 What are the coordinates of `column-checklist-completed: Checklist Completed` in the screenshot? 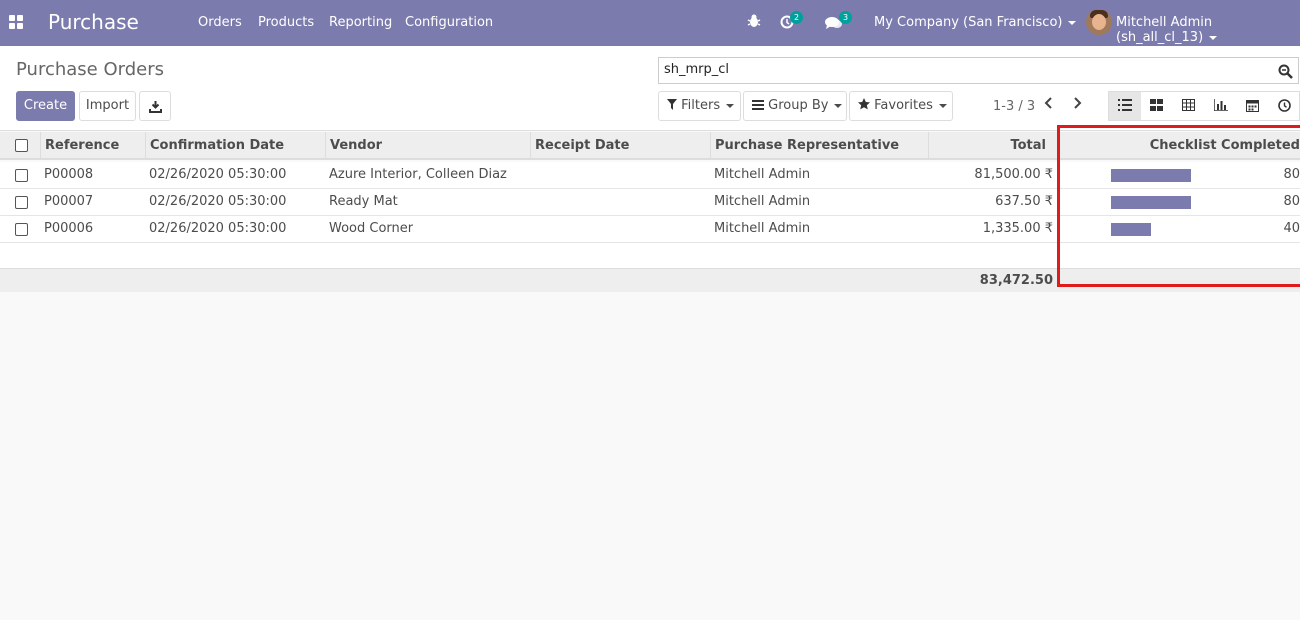 It's located at (1179, 146).